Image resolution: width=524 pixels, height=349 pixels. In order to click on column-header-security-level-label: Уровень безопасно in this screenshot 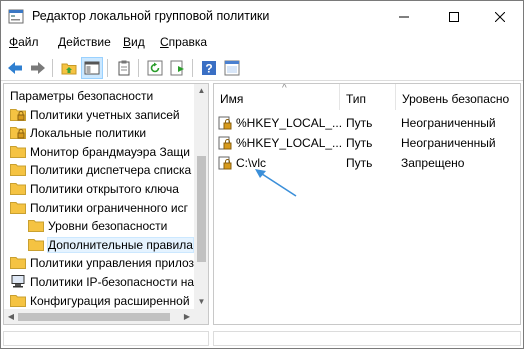, I will do `click(456, 99)`.